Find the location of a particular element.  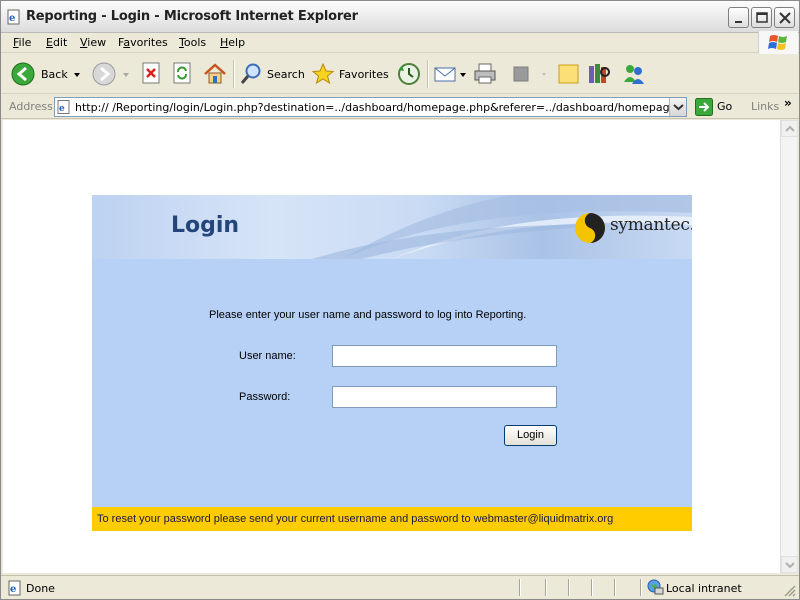

mail-button is located at coordinates (450, 74).